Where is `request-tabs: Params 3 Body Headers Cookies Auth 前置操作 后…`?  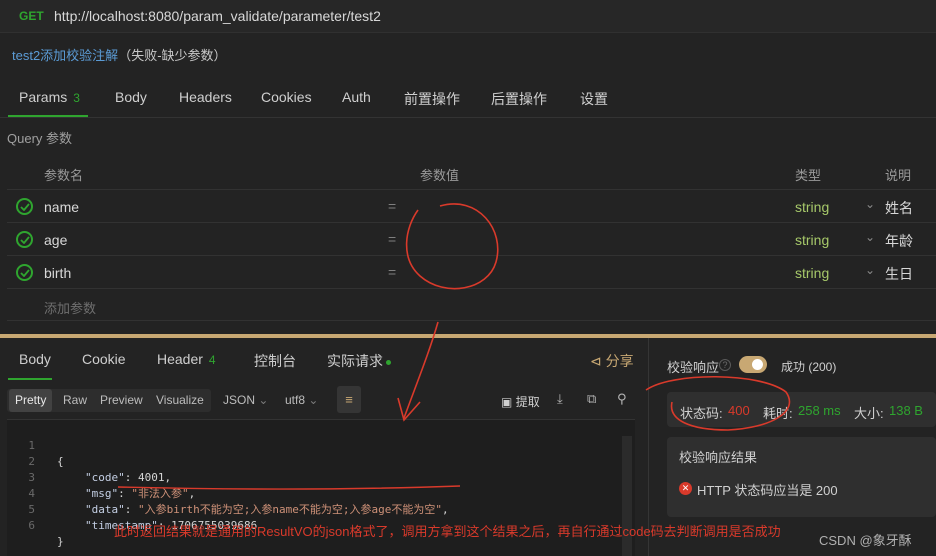 request-tabs: Params 3 Body Headers Cookies Auth 前置操作 后… is located at coordinates (468, 98).